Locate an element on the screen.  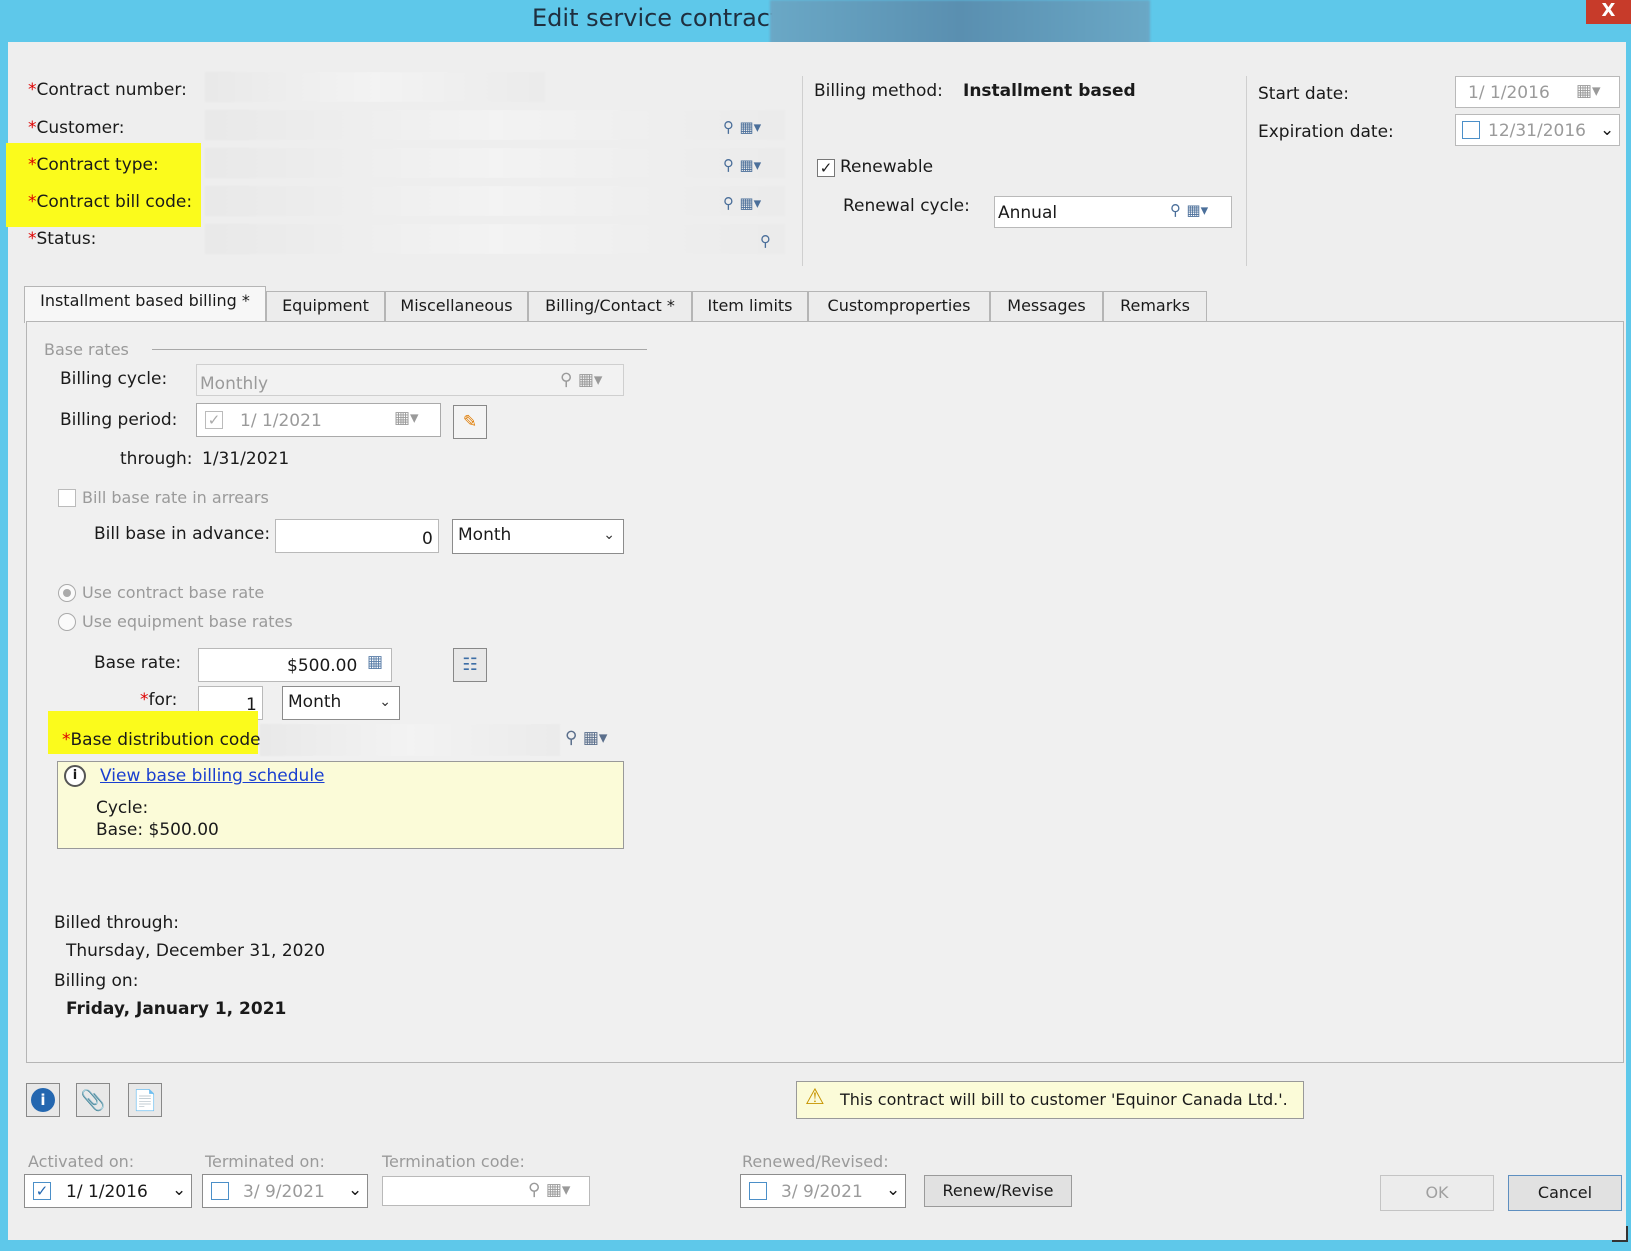
info-button: i is located at coordinates (43, 1100).